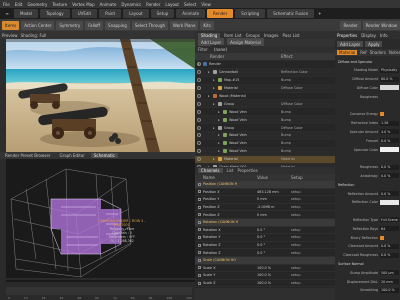 The image size is (400, 300). What do you see at coordinates (136, 13) in the screenshot?
I see `tab-layout: Layout` at bounding box center [136, 13].